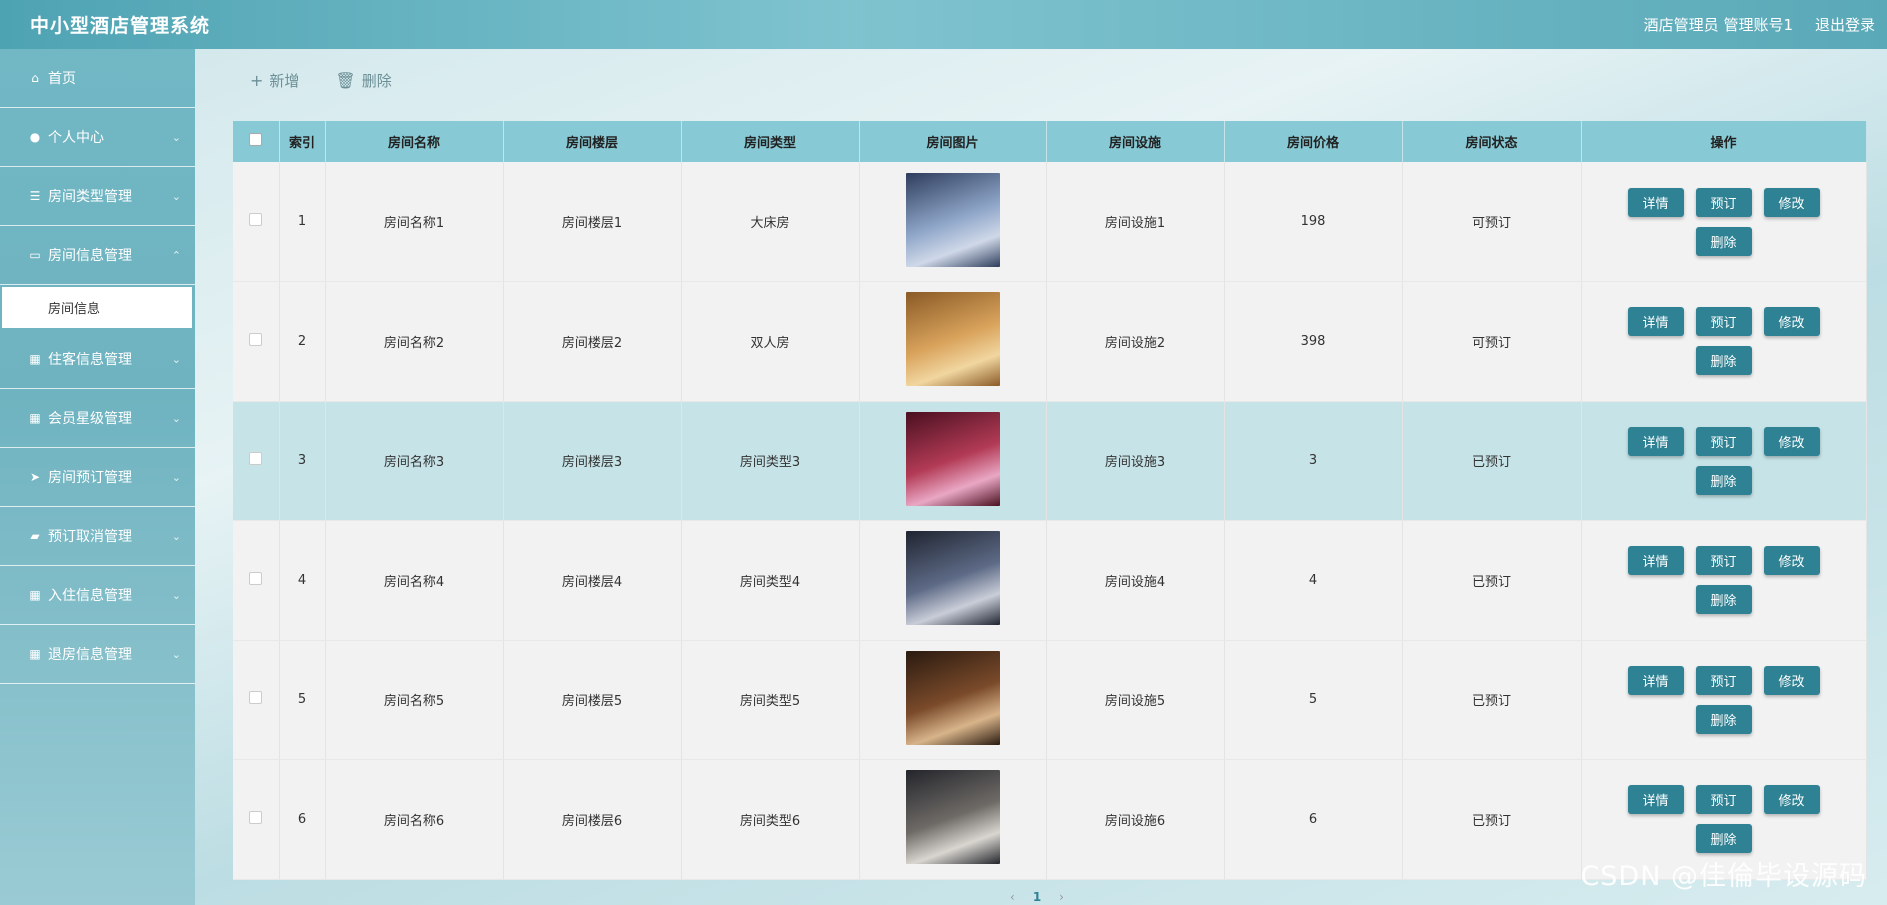 The image size is (1887, 905). I want to click on column-header: 房间状态, so click(1492, 141).